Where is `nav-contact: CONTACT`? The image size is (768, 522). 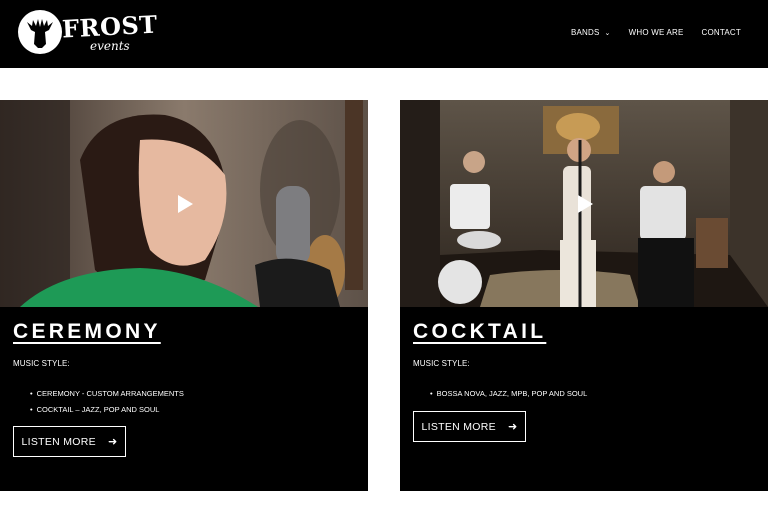
nav-contact: CONTACT is located at coordinates (721, 32).